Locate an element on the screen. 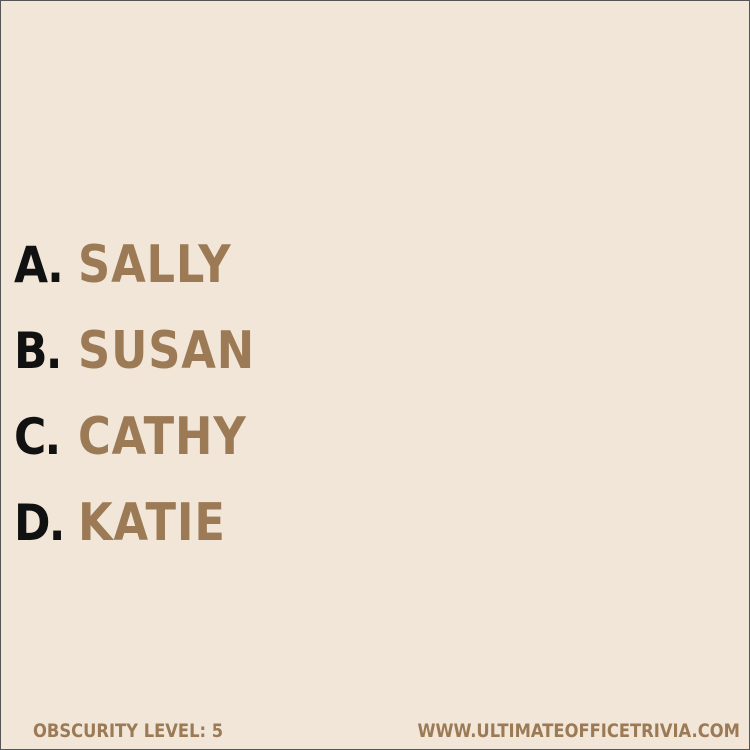 The image size is (750, 750). obscurity-level: OBSCURITY LEVEL: 5 is located at coordinates (128, 731).